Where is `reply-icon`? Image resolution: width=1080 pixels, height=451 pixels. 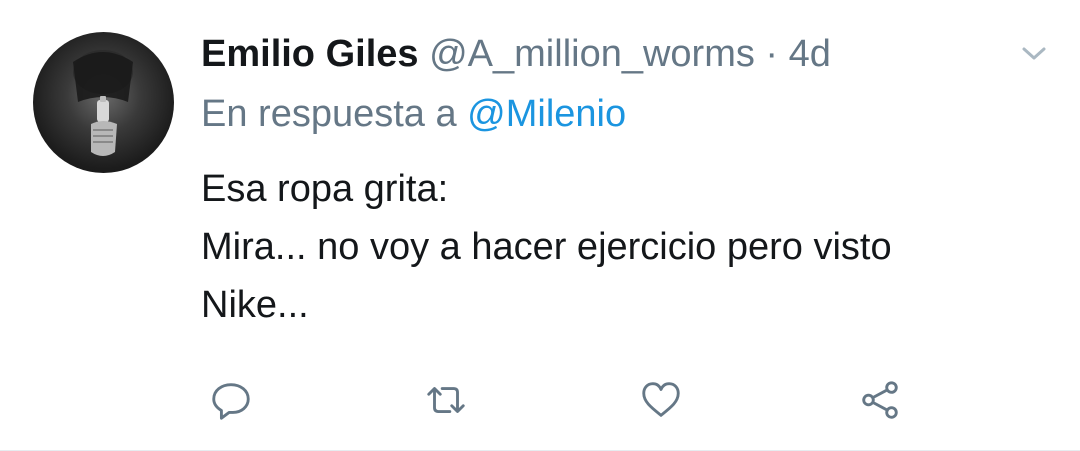 reply-icon is located at coordinates (231, 401).